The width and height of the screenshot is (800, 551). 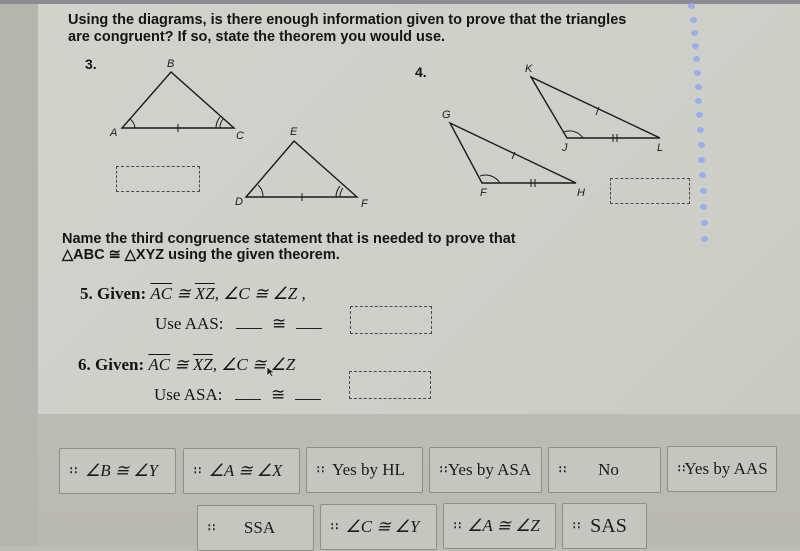 I want to click on angle-mark-d, so click(x=260, y=191).